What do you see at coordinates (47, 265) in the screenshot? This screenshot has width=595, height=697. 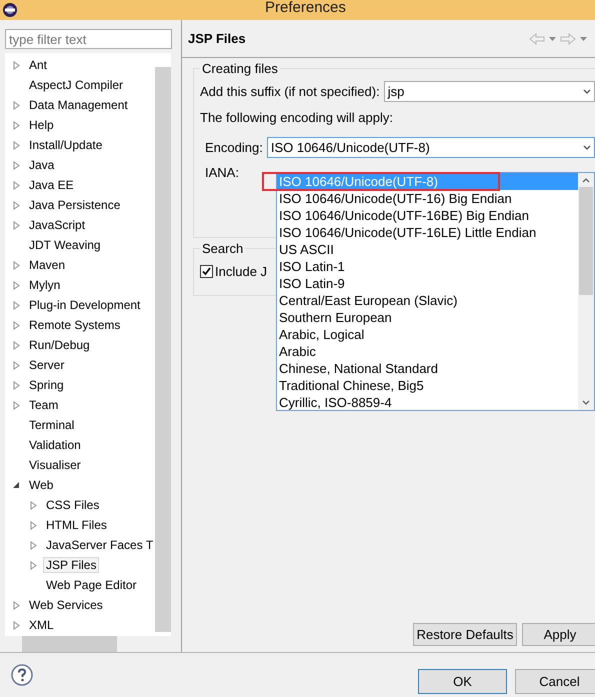 I see `tree-item: Maven` at bounding box center [47, 265].